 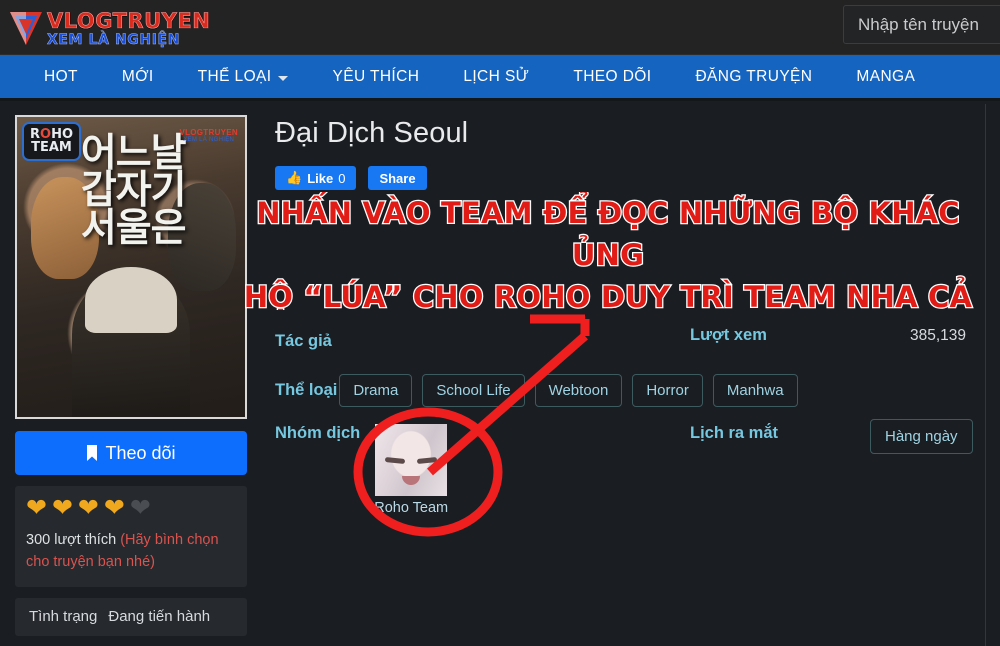 I want to click on nav-item-manga: MANGA, so click(x=885, y=77).